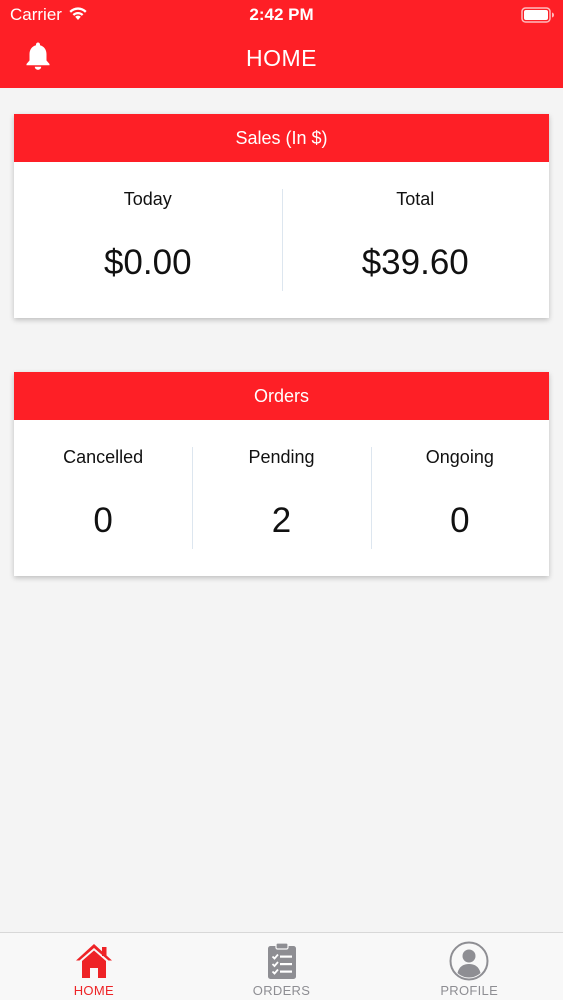 The image size is (563, 1000). Describe the element at coordinates (93, 961) in the screenshot. I see `home-icon` at that location.